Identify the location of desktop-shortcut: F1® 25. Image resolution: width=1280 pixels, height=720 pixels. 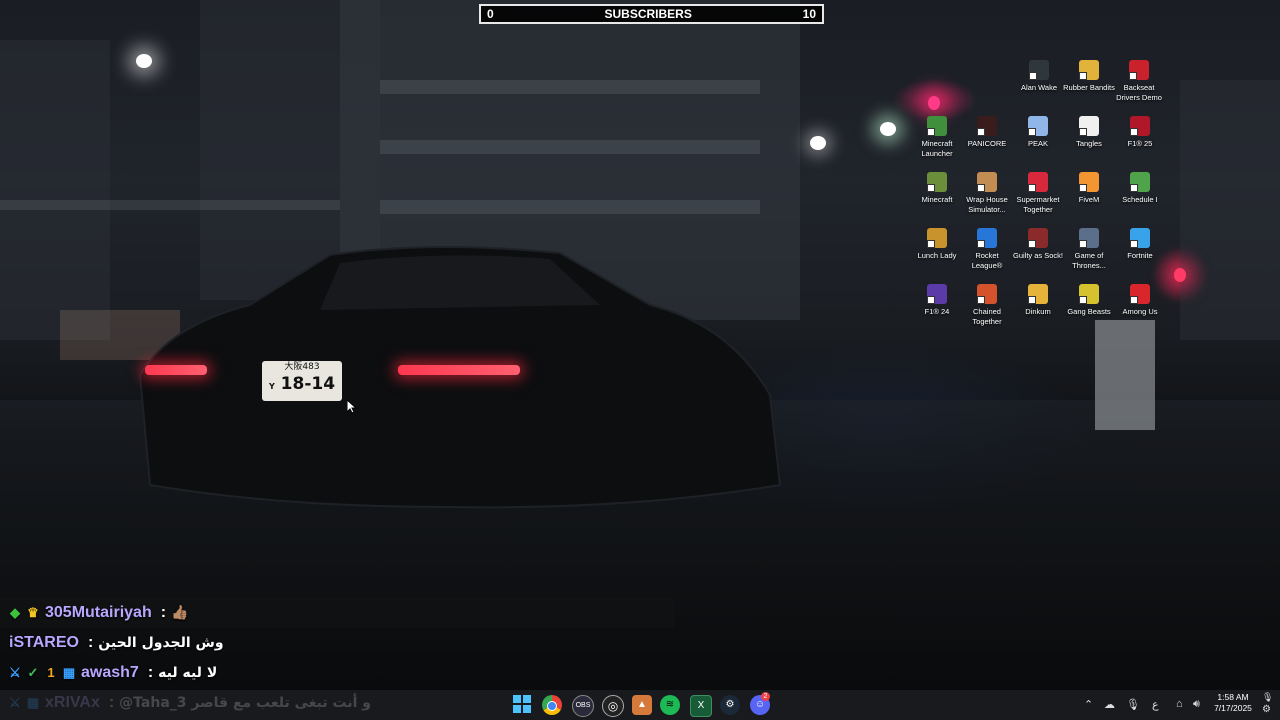
(1140, 132).